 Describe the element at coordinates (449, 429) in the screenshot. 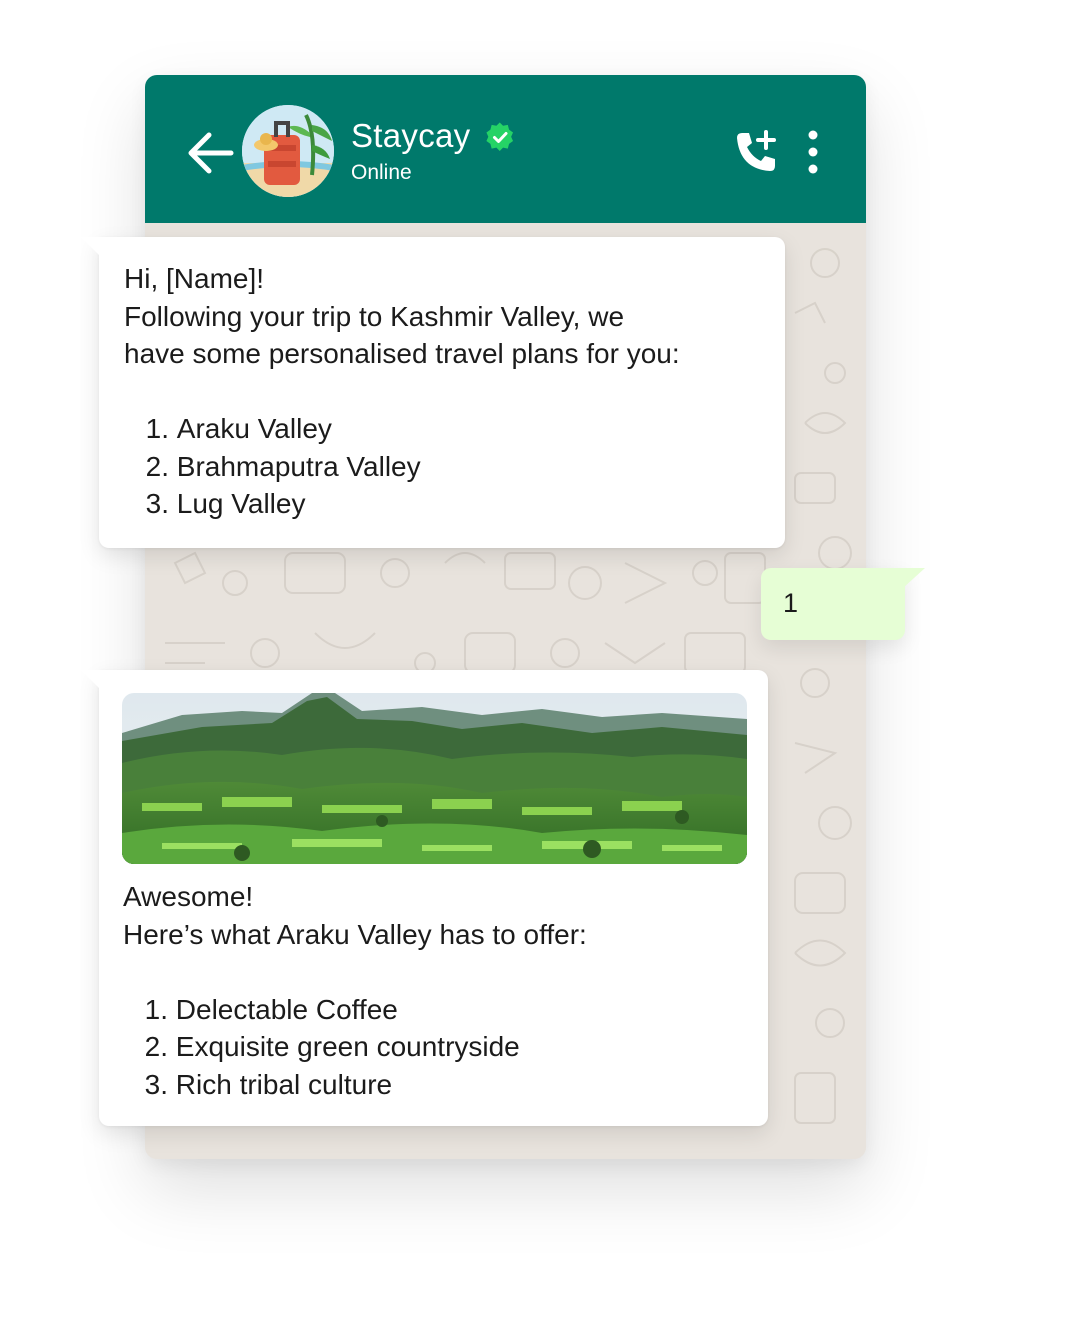

I see `list-item: 1. Araku Valley` at that location.